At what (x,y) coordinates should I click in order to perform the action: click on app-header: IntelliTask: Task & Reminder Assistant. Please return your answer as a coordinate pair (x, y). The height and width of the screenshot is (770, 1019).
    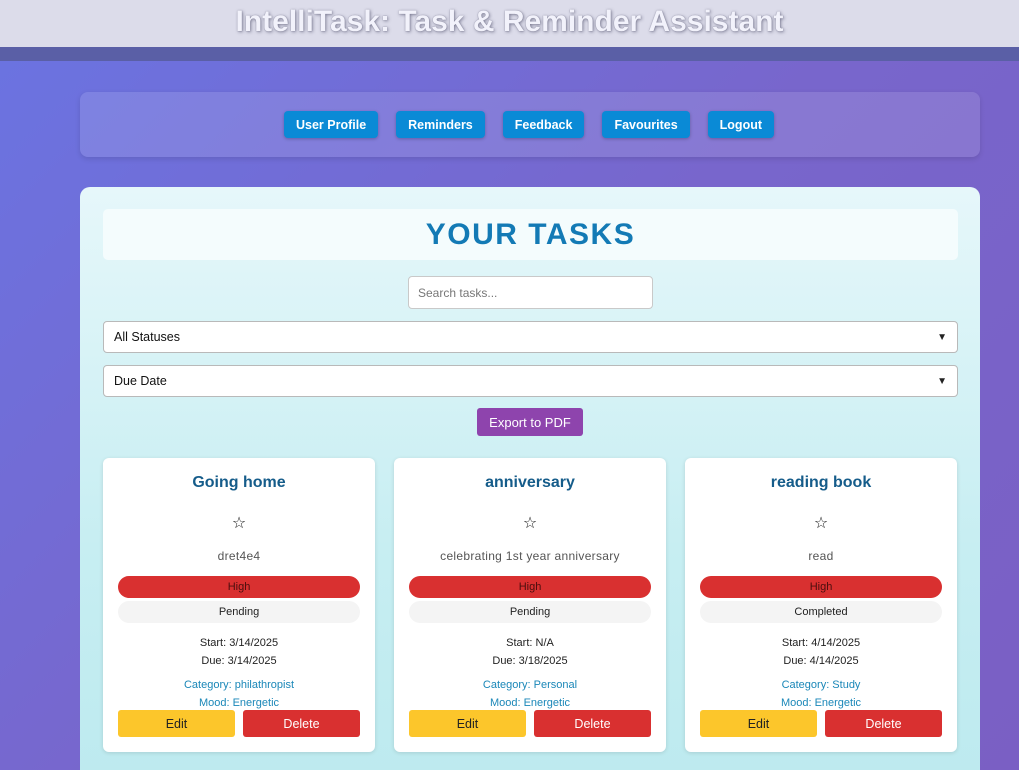
    Looking at the image, I should click on (509, 23).